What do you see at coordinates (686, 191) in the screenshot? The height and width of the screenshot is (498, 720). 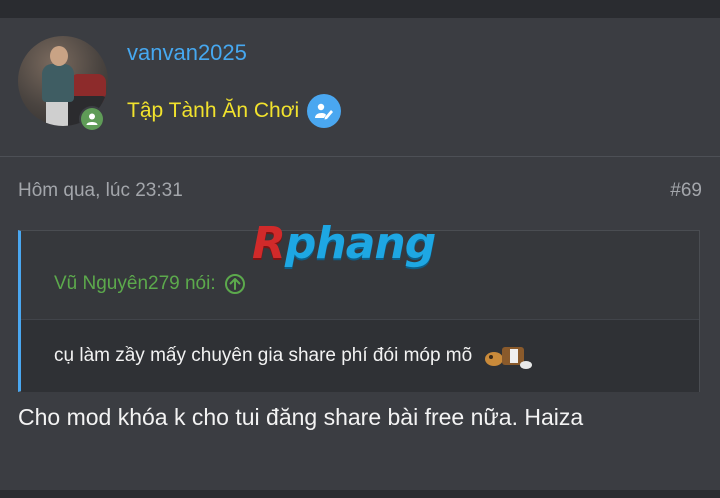 I see `post-number-link: #69` at bounding box center [686, 191].